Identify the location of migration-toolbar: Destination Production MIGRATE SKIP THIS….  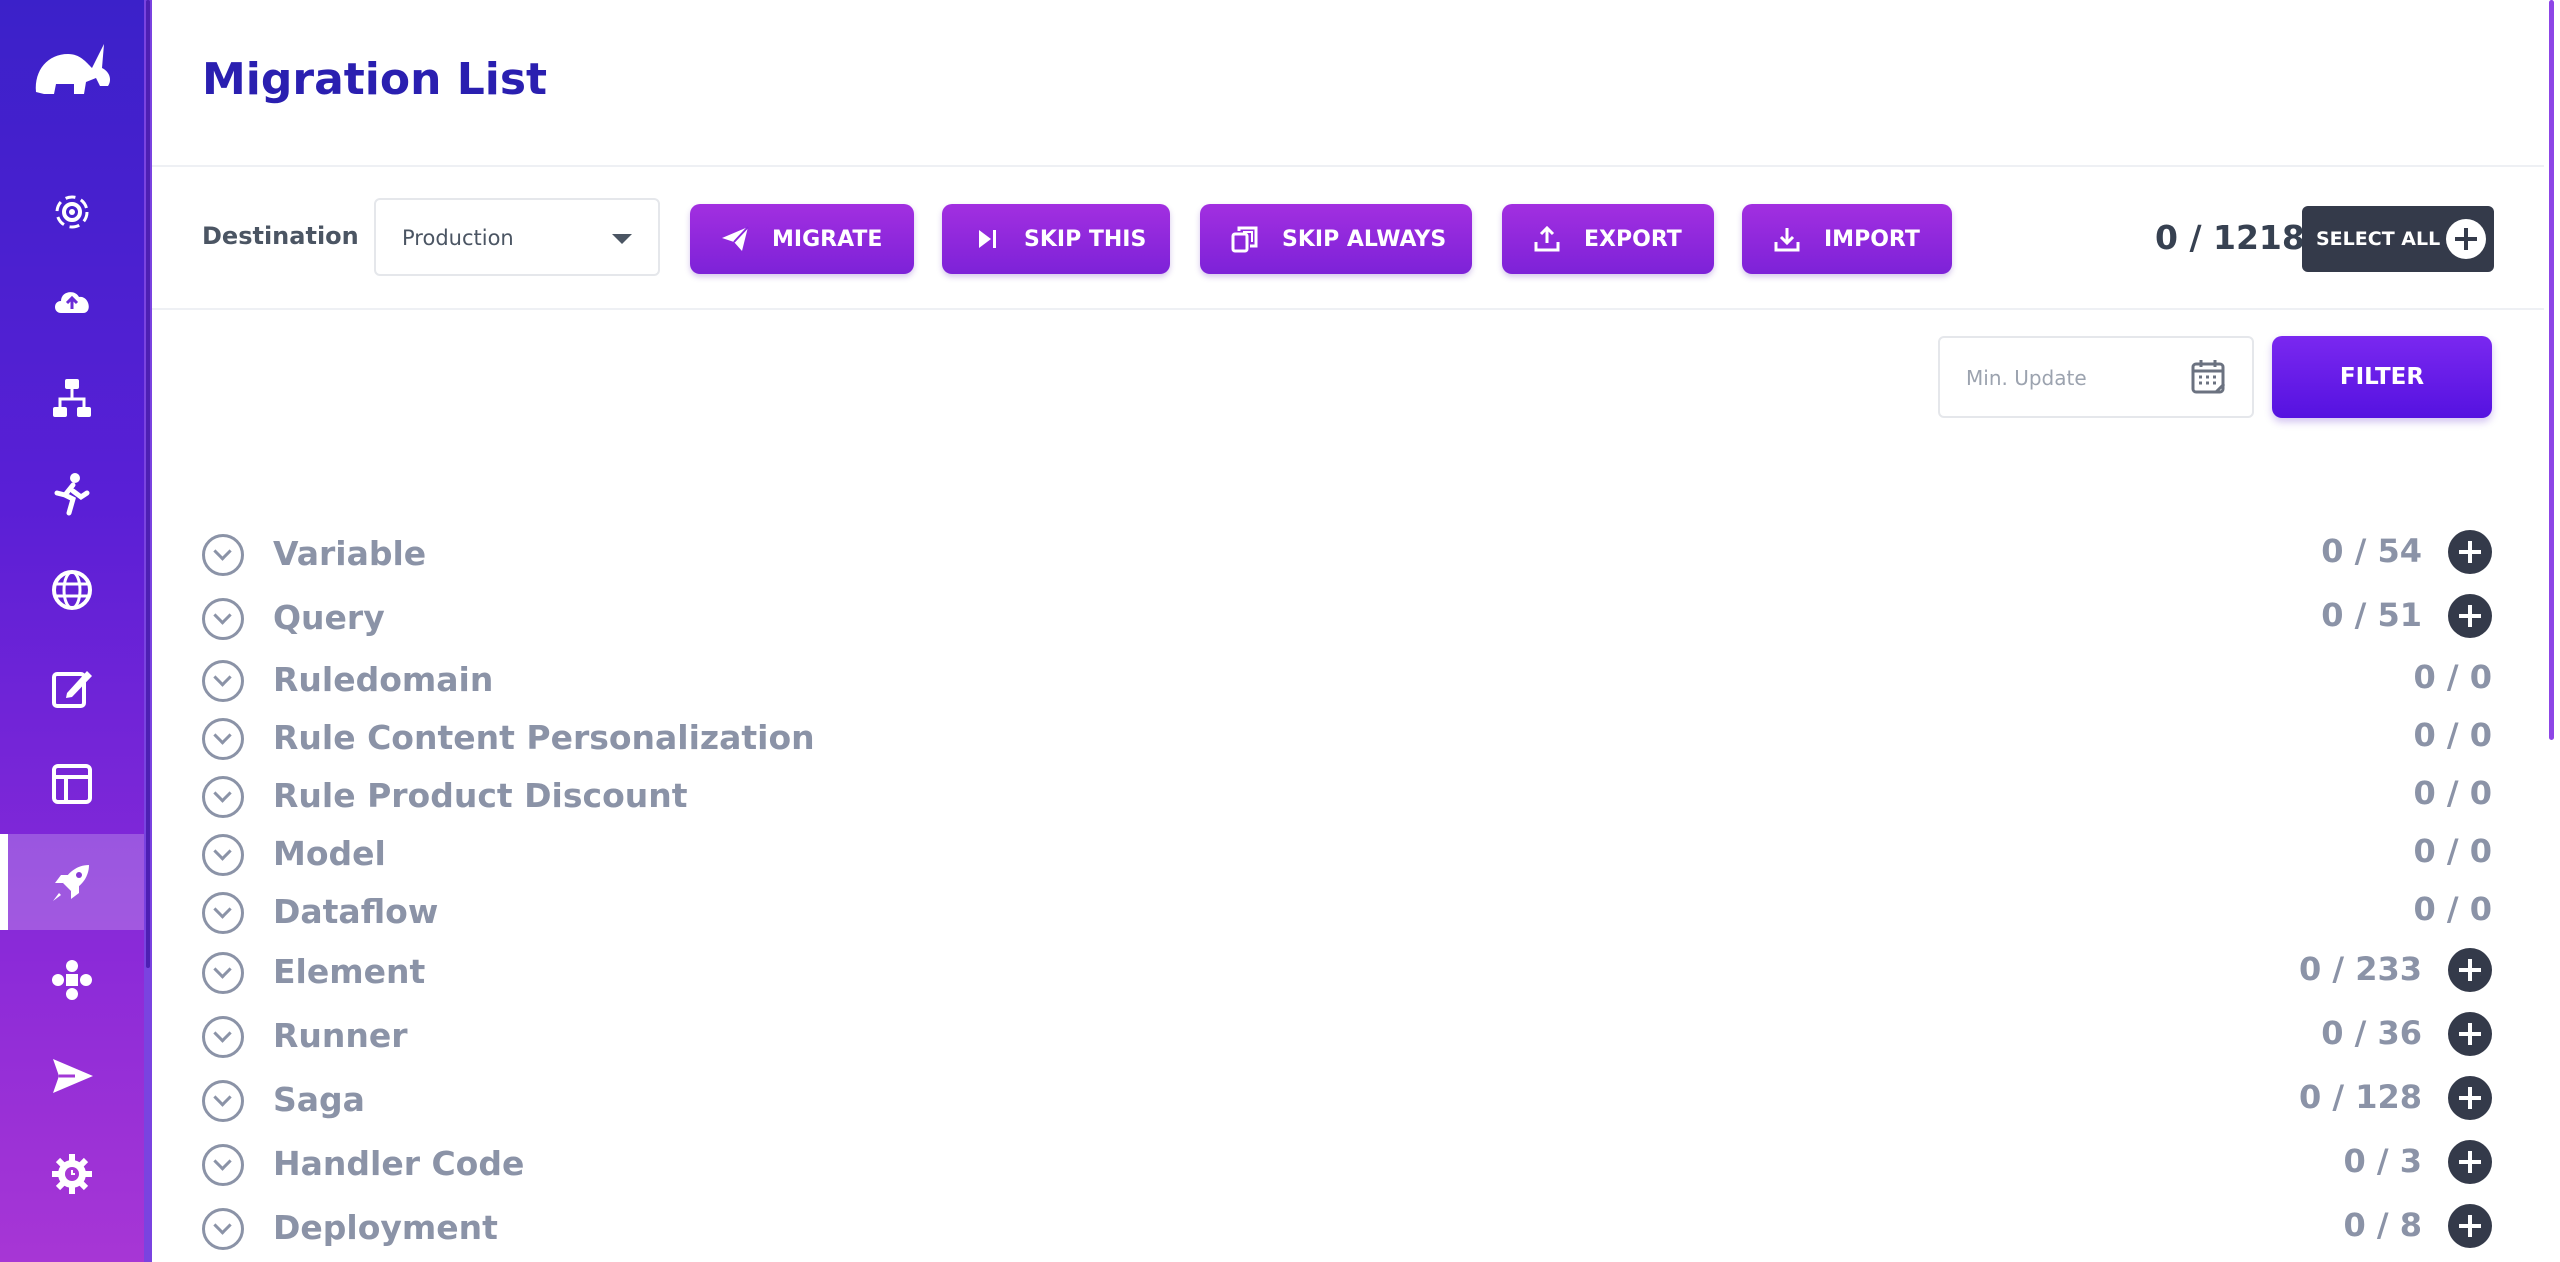
(1348, 238).